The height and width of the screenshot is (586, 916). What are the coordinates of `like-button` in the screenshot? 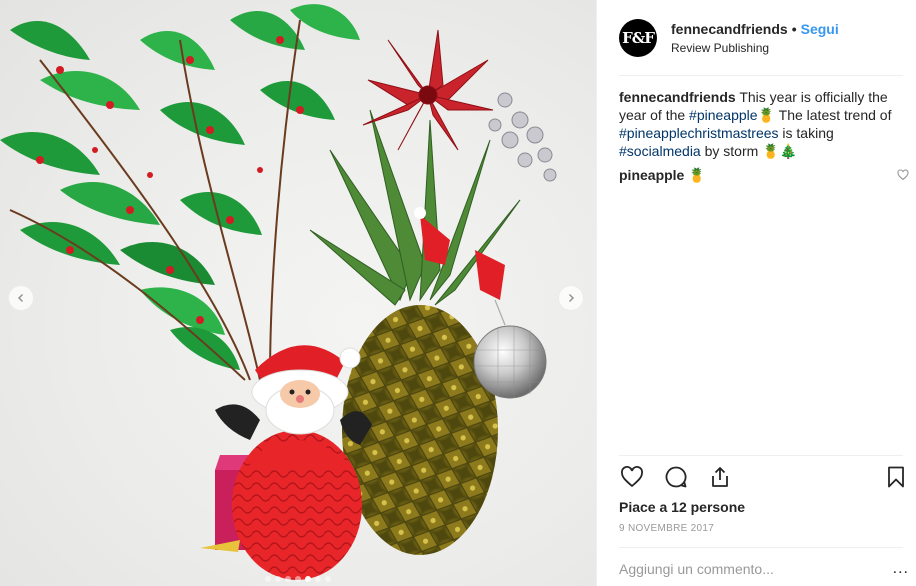 It's located at (632, 477).